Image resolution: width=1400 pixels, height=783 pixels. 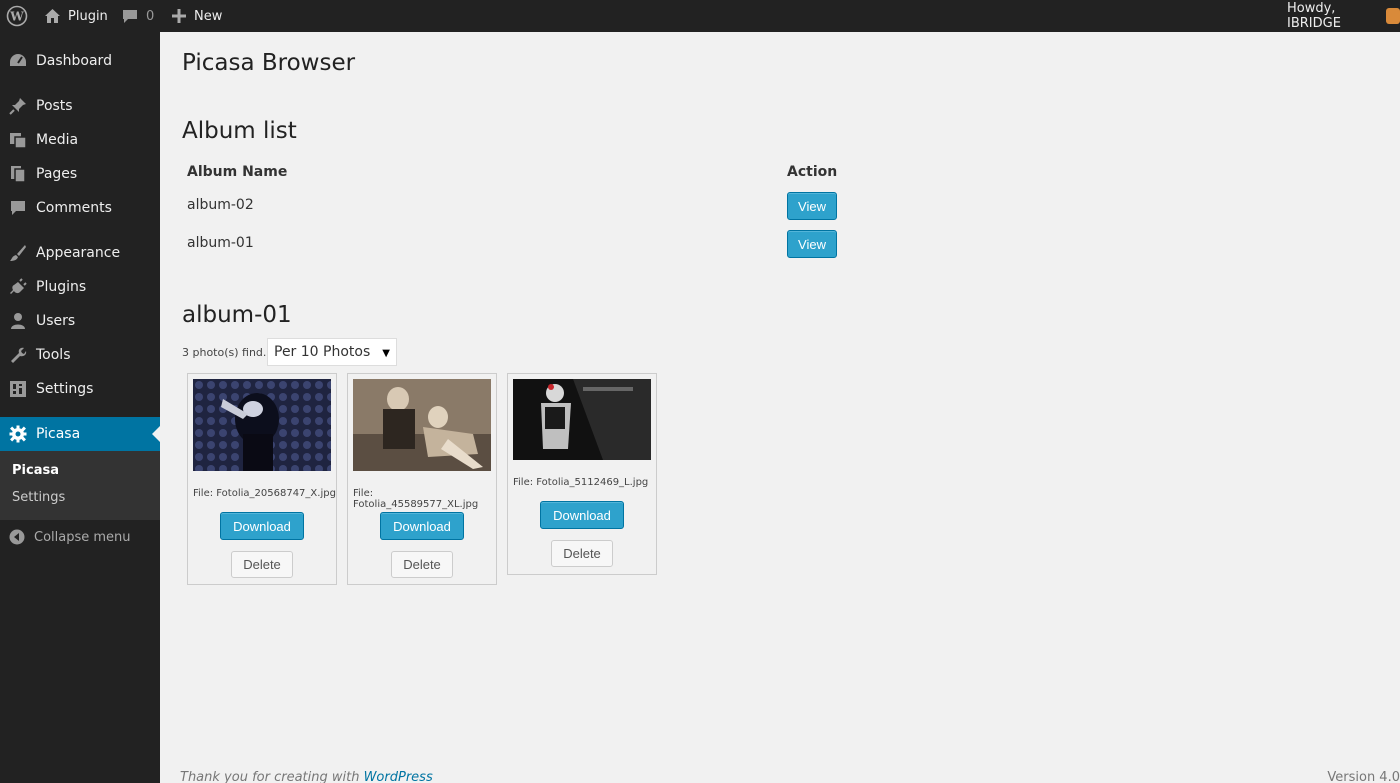 What do you see at coordinates (208, 16) in the screenshot?
I see `new-label: New` at bounding box center [208, 16].